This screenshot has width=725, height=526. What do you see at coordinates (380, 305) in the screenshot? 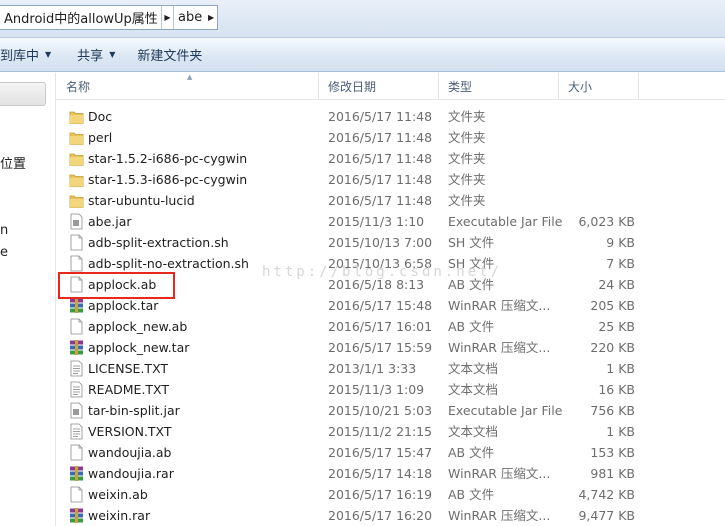
I see `file-modified-date: 2016/5/17 15:48` at bounding box center [380, 305].